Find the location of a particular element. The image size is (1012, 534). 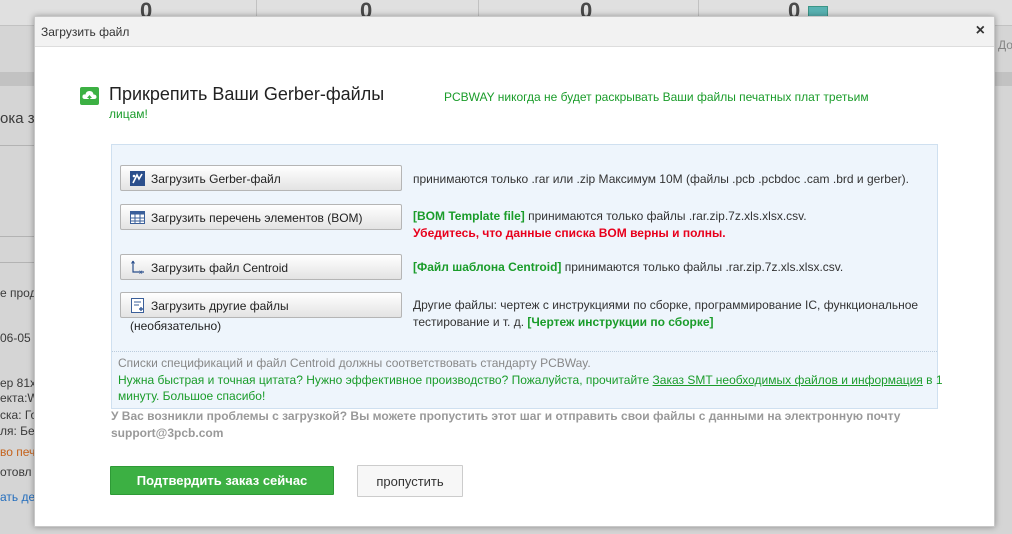

axis-icon: x is located at coordinates (137, 268).